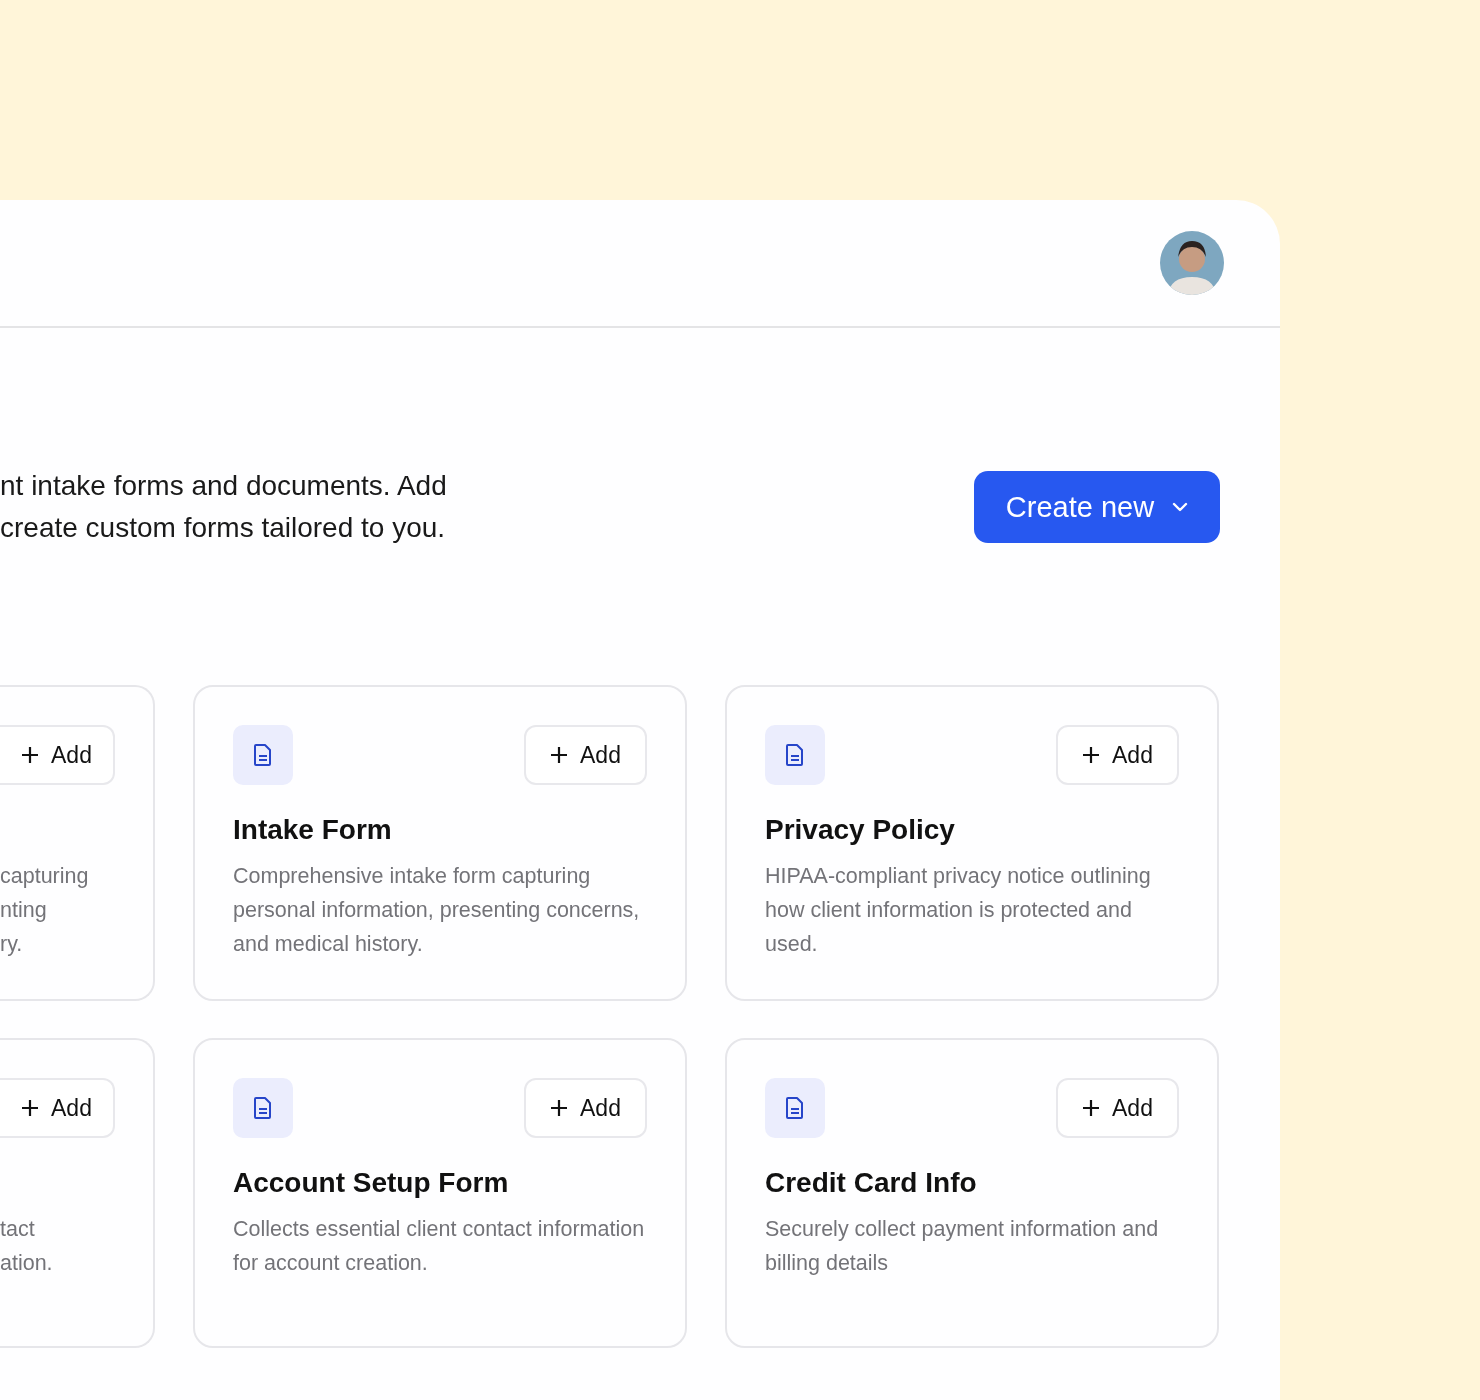 This screenshot has height=1400, width=1480. Describe the element at coordinates (27, 1263) in the screenshot. I see `card-description: ation.` at that location.